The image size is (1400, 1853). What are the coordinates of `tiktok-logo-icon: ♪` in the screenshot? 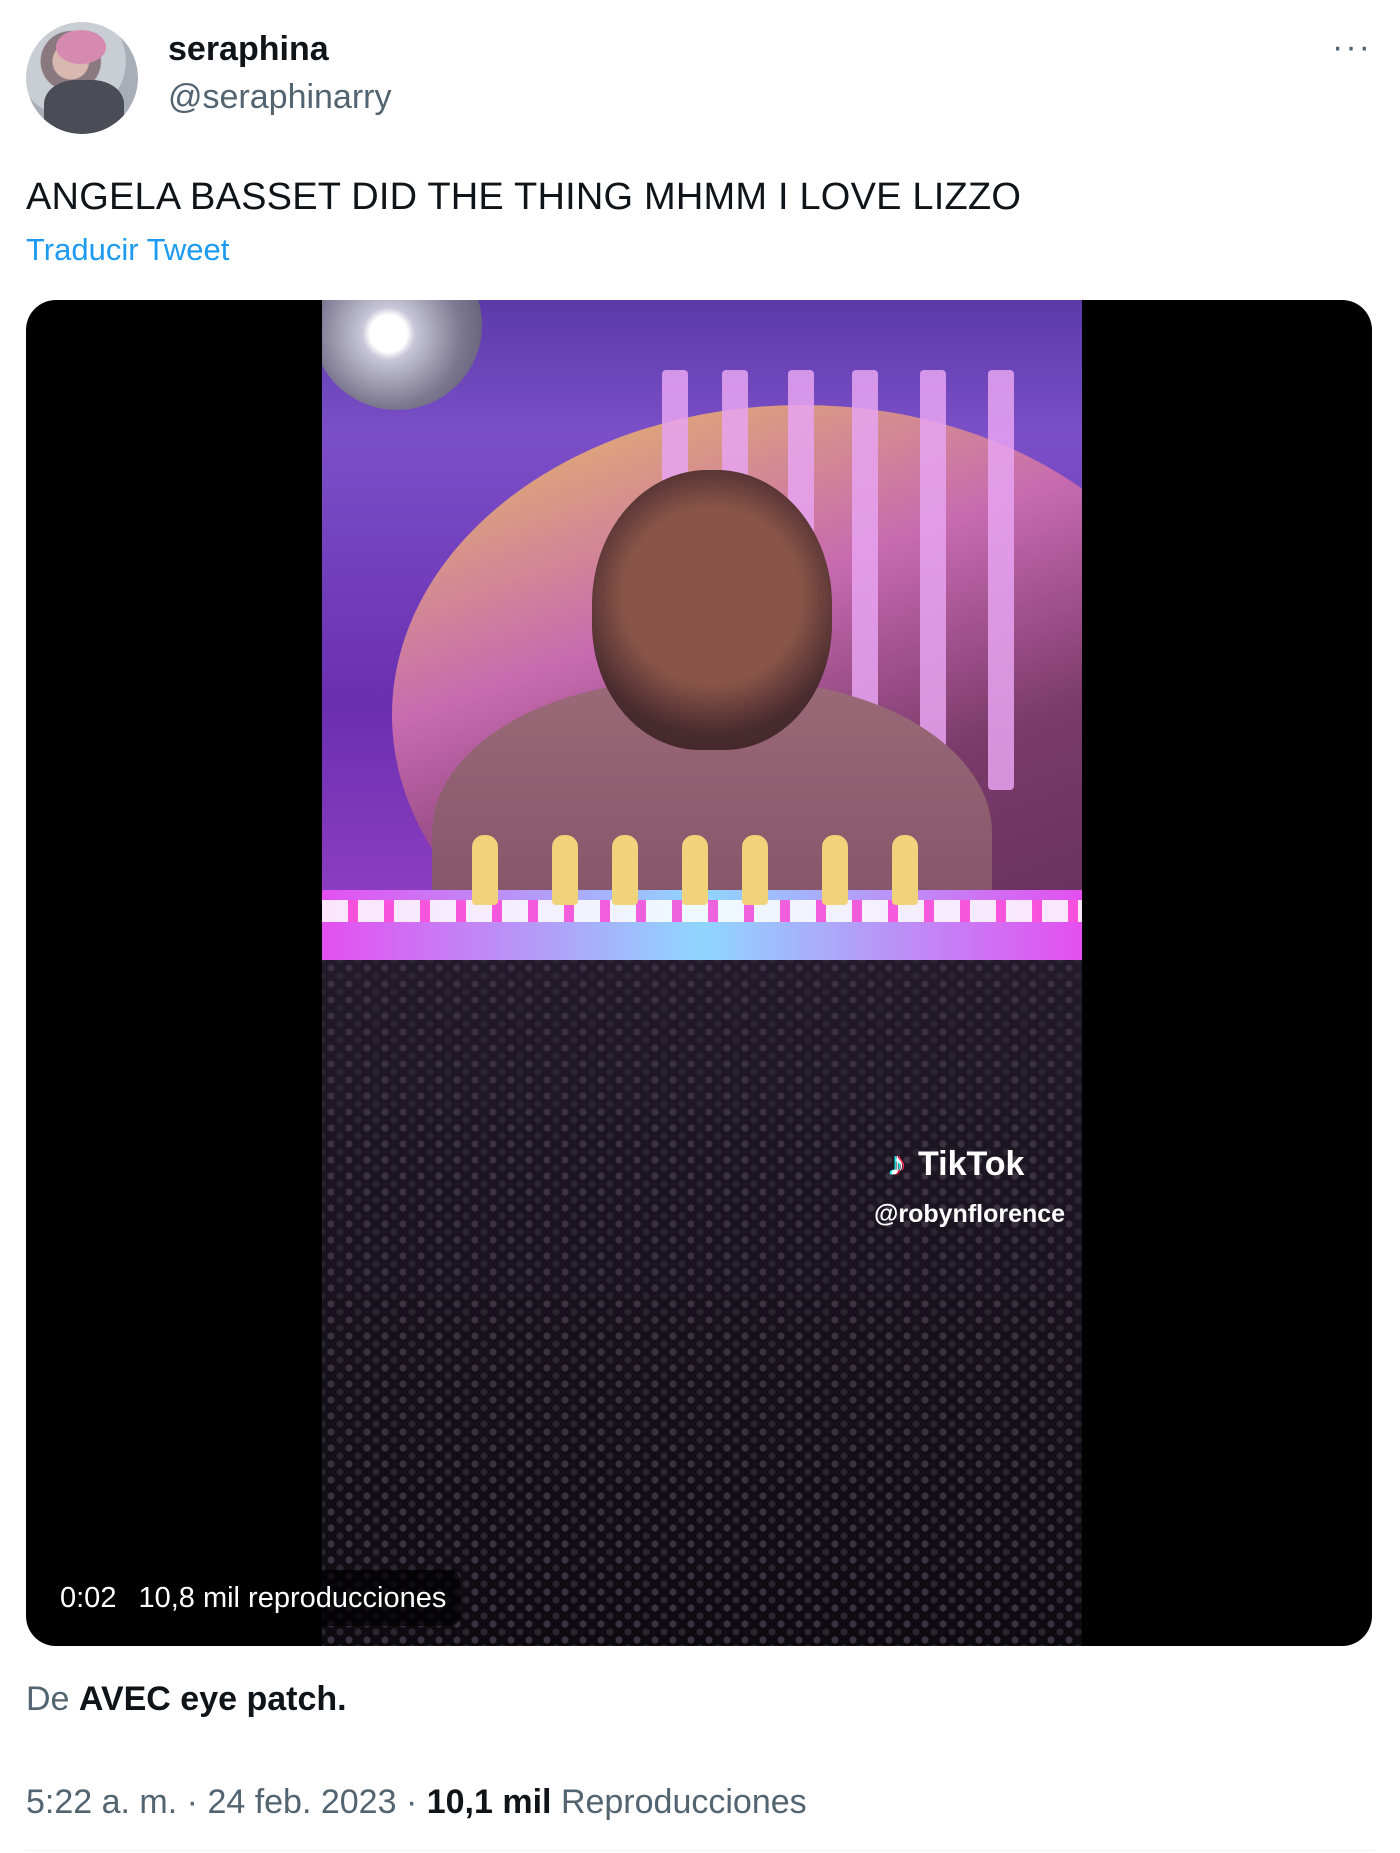 It's located at (897, 1164).